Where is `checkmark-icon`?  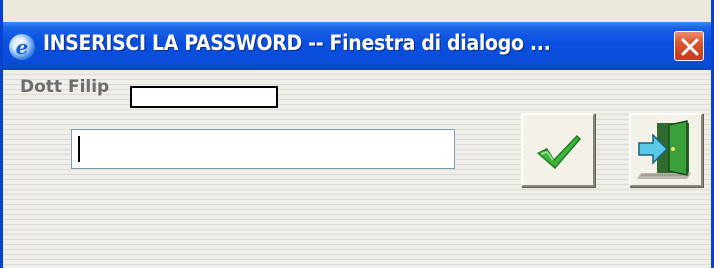
checkmark-icon is located at coordinates (559, 152).